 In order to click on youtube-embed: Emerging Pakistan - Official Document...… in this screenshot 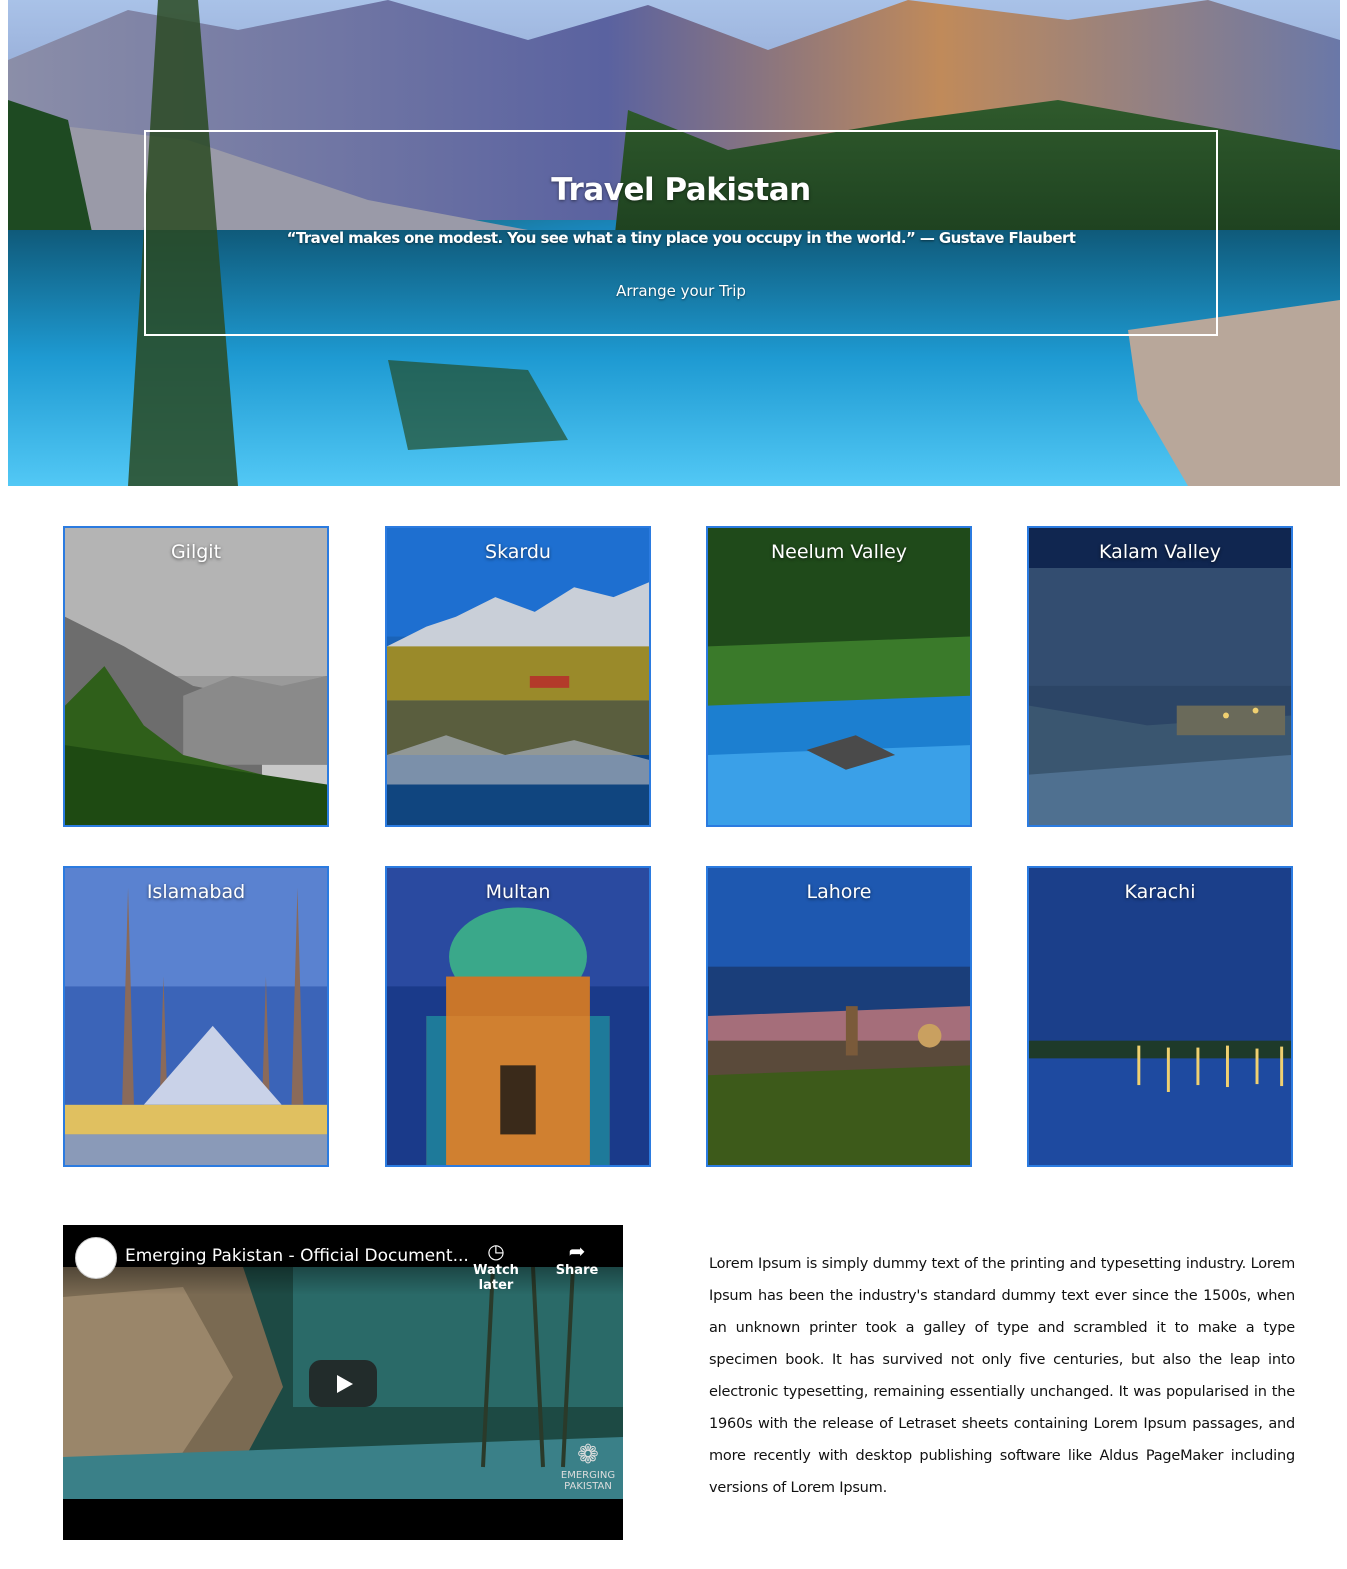, I will do `click(343, 1382)`.